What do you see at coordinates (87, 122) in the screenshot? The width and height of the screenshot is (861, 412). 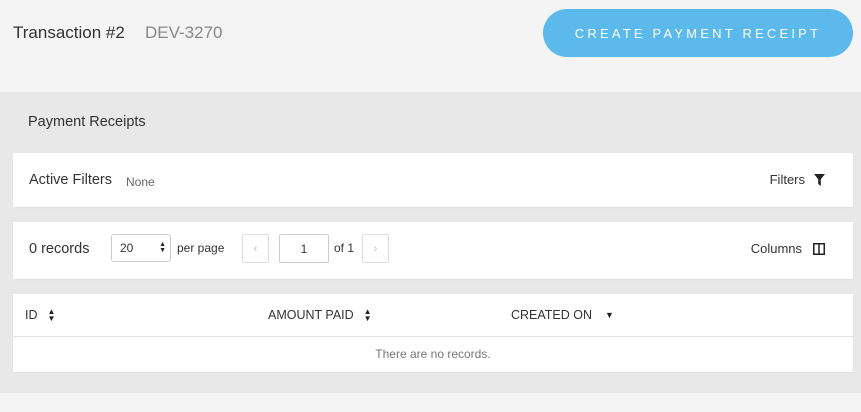 I see `section-title: Payment Receipts` at bounding box center [87, 122].